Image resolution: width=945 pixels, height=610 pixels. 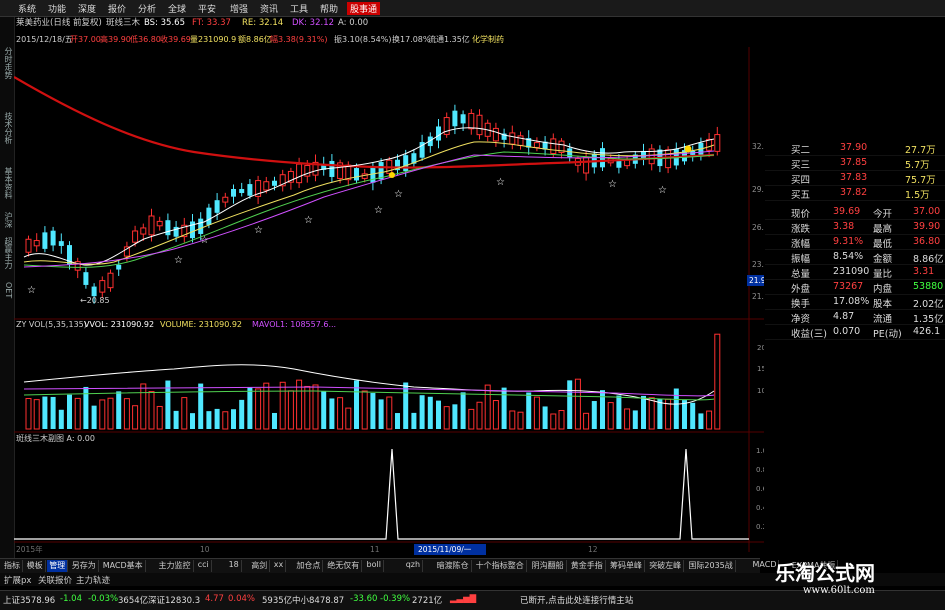 What do you see at coordinates (87, 8) in the screenshot?
I see `menu-item-depth: 深度` at bounding box center [87, 8].